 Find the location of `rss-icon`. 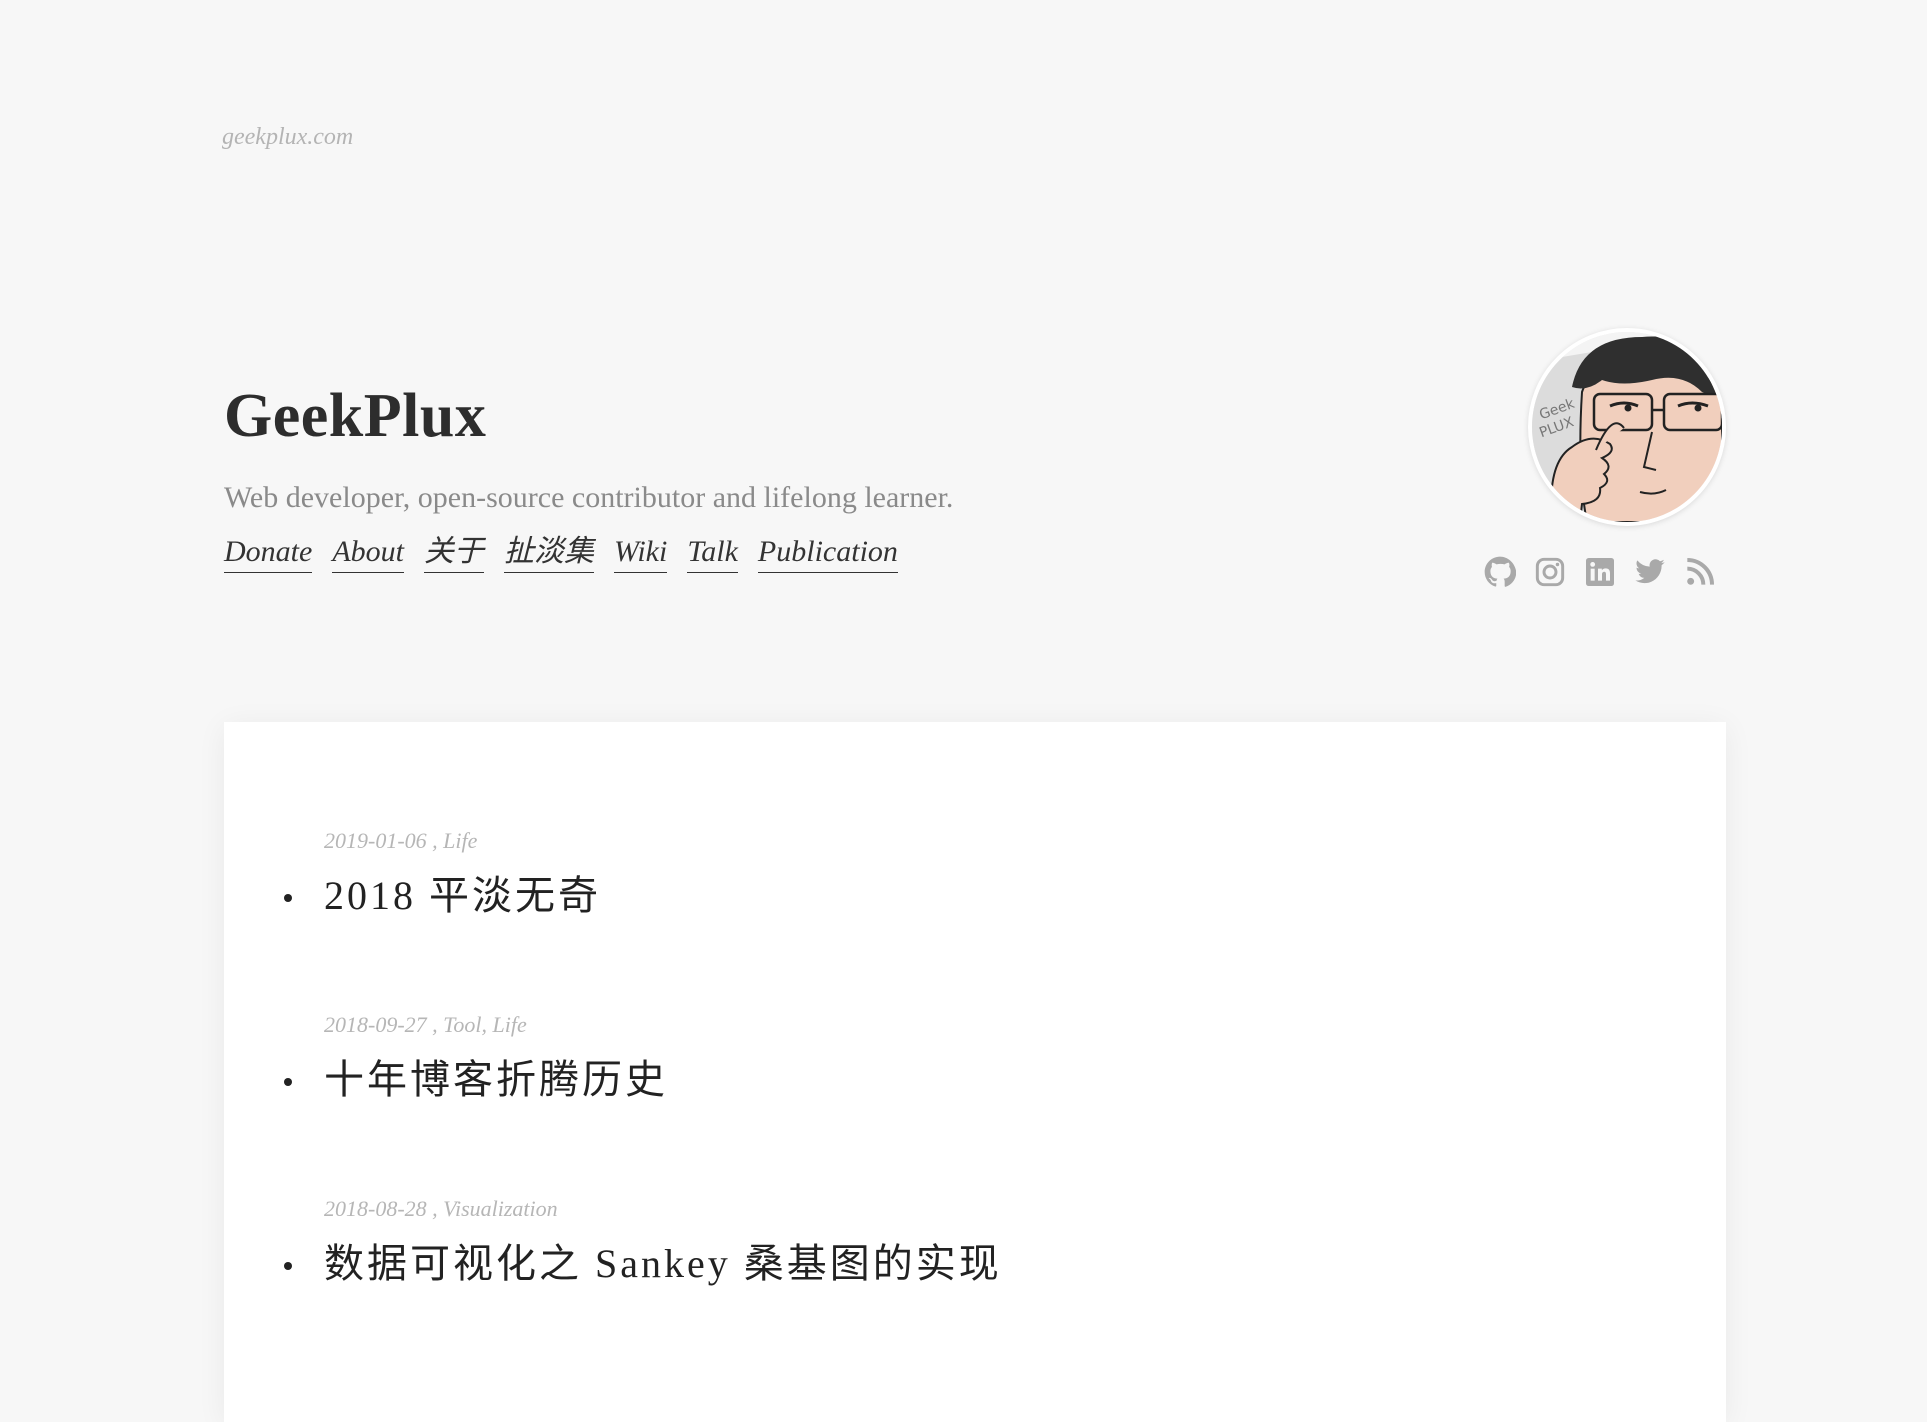

rss-icon is located at coordinates (1700, 572).